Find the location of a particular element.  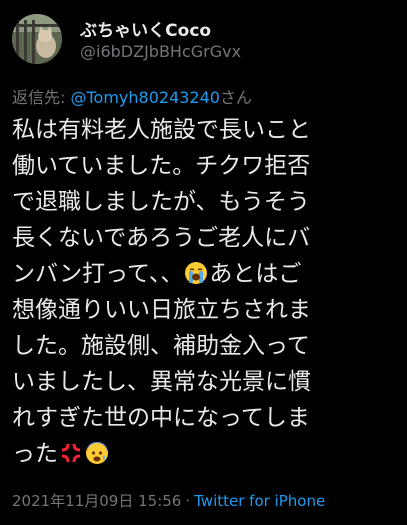

fearful-face-icon is located at coordinates (97, 453).